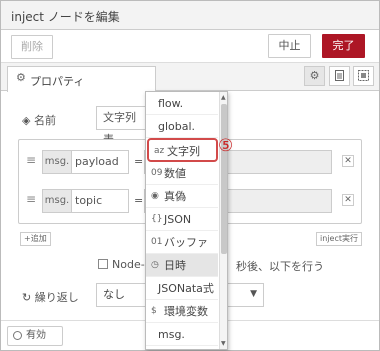 This screenshot has height=351, width=380. Describe the element at coordinates (32, 47) in the screenshot. I see `delete-button: 削除` at that location.